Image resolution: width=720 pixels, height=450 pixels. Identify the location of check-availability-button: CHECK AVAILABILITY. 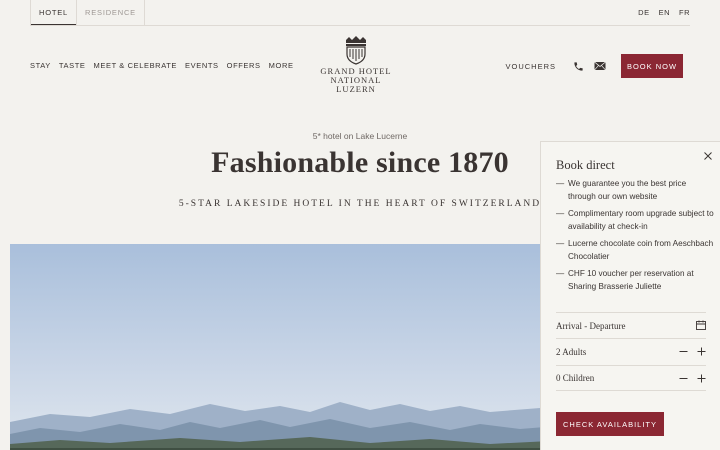
(610, 424).